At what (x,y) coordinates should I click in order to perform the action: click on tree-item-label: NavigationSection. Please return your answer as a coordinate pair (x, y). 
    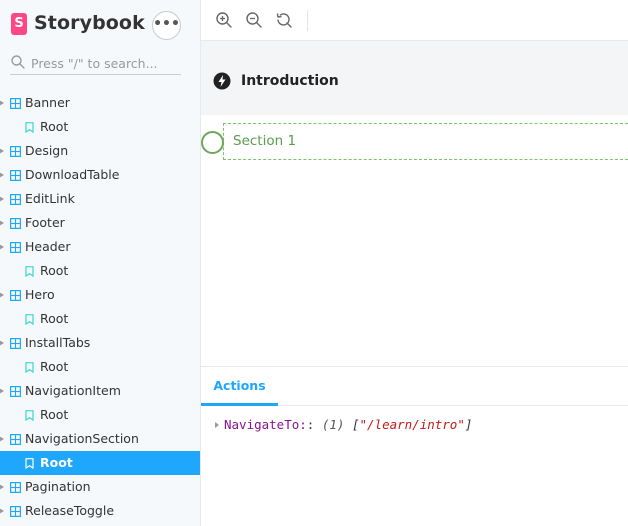
    Looking at the image, I should click on (82, 438).